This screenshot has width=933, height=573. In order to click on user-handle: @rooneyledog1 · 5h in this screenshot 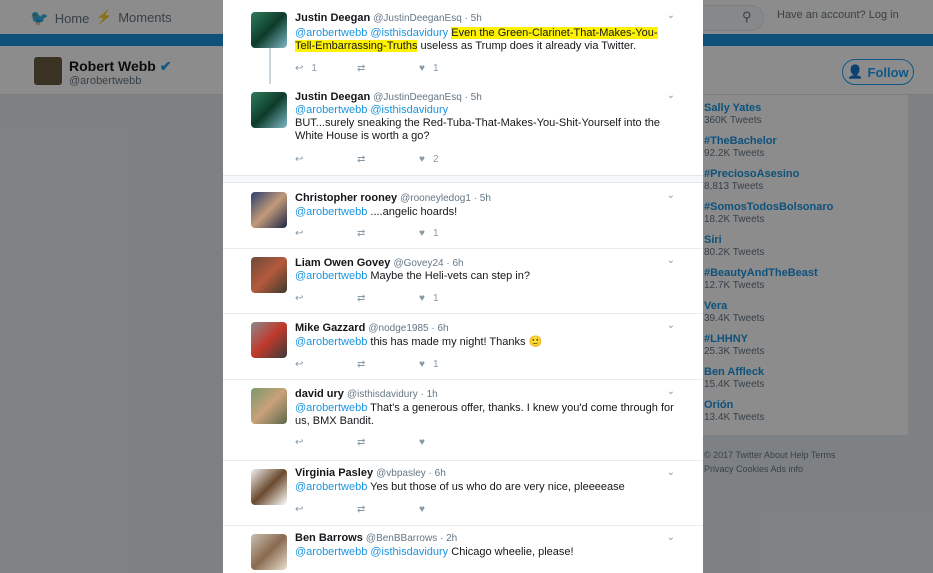, I will do `click(445, 198)`.